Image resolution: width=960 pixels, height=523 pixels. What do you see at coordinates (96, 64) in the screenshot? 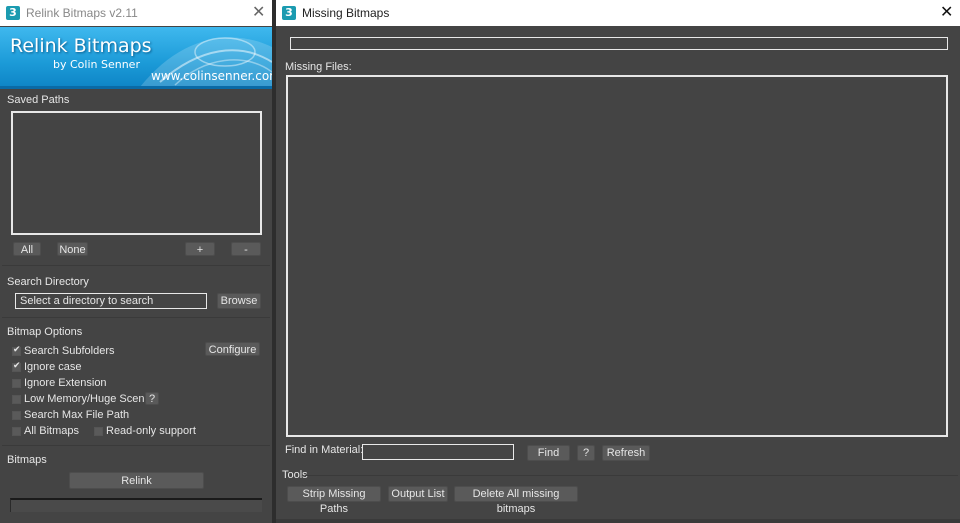
I see `banner-byline: by Colin Senner` at bounding box center [96, 64].